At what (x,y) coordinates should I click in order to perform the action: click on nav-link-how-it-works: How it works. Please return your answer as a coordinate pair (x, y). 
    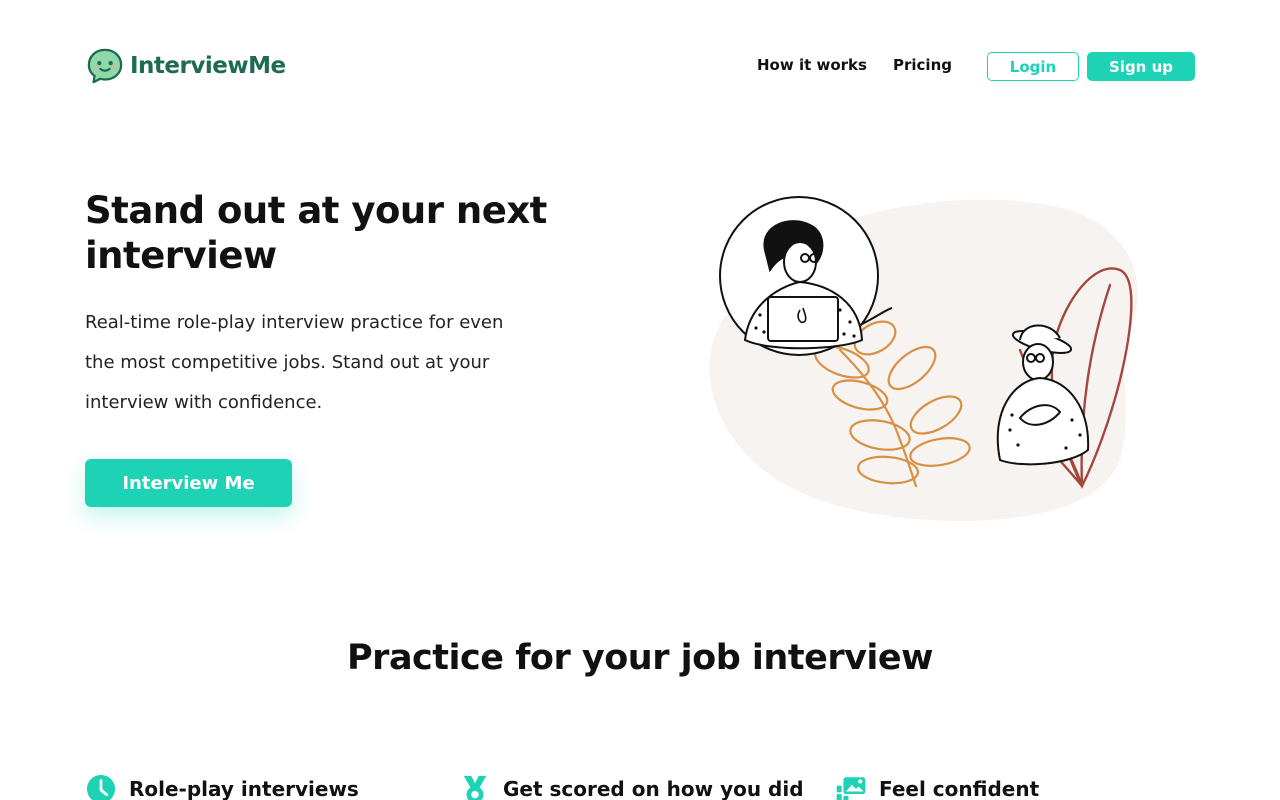
    Looking at the image, I should click on (812, 65).